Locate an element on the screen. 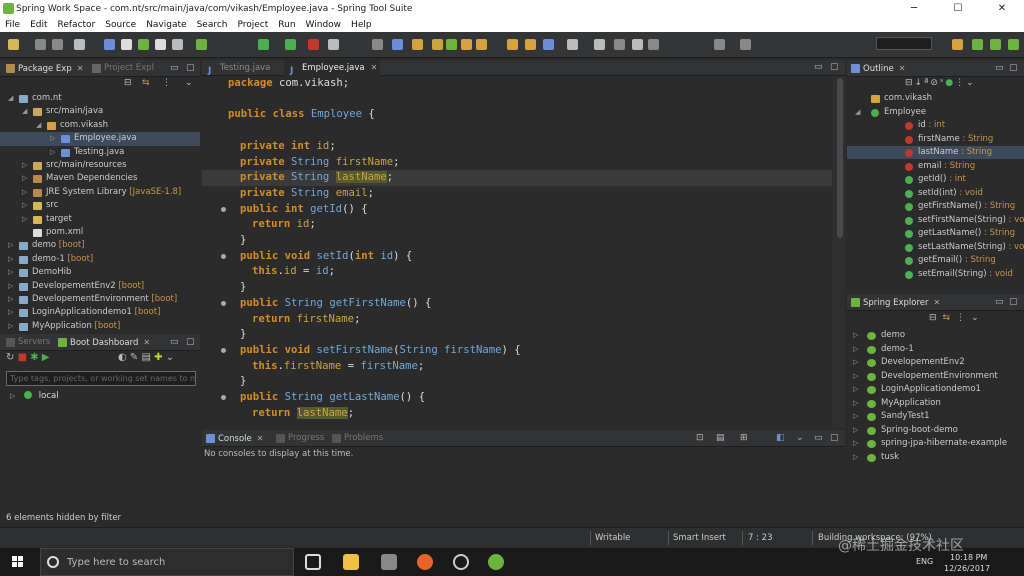  refresh-icon: ↻ is located at coordinates (10, 357).